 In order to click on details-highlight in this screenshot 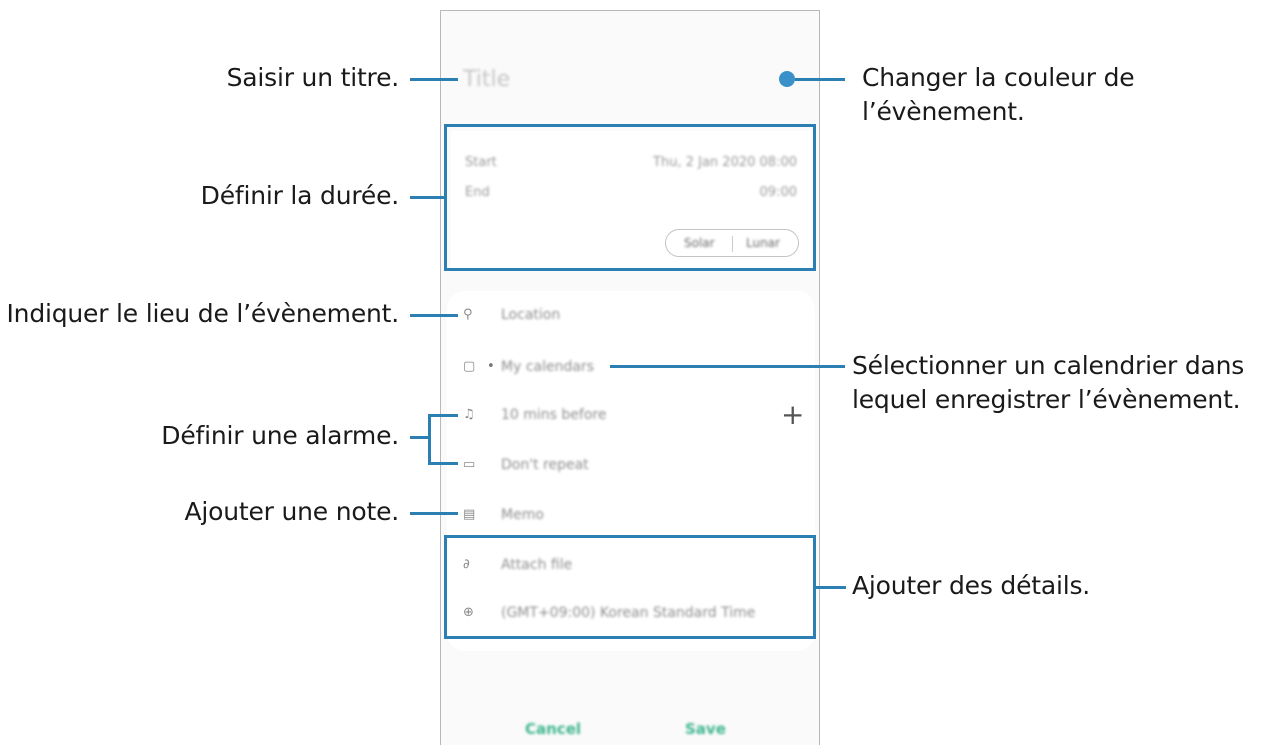, I will do `click(630, 587)`.